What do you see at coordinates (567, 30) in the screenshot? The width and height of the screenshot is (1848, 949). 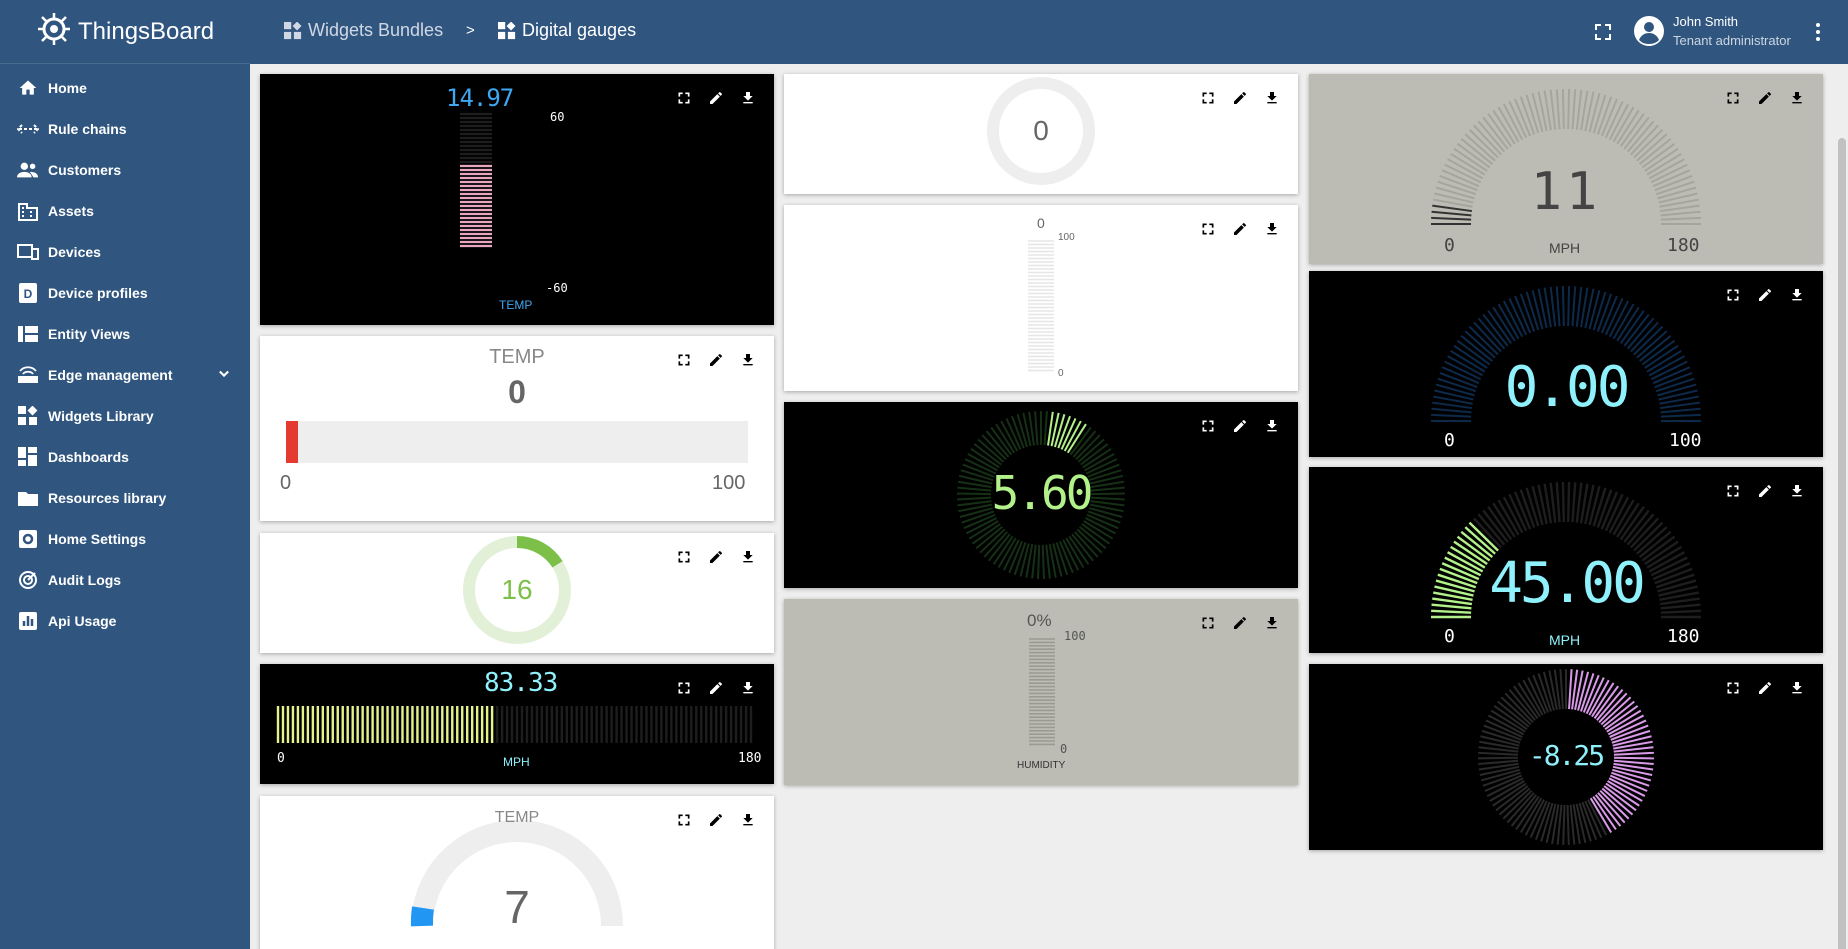 I see `breadcrumb-digital-gauges: Digital gauges` at bounding box center [567, 30].